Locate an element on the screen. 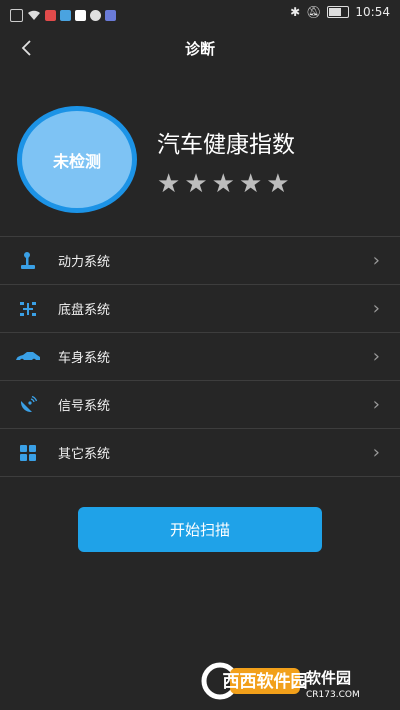 Image resolution: width=400 pixels, height=710 pixels. status-bar: ✱ 🔕︎ 10:54 is located at coordinates (200, 13).